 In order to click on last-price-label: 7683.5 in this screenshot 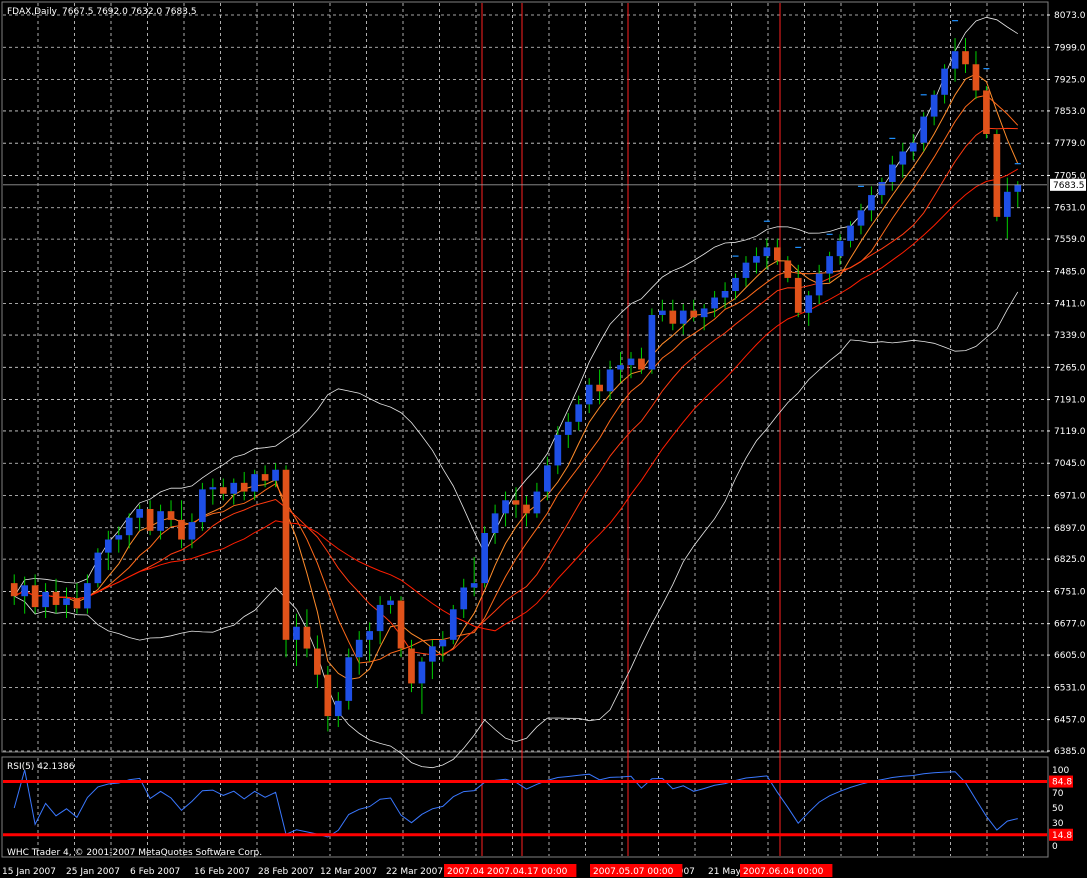, I will do `click(1069, 186)`.